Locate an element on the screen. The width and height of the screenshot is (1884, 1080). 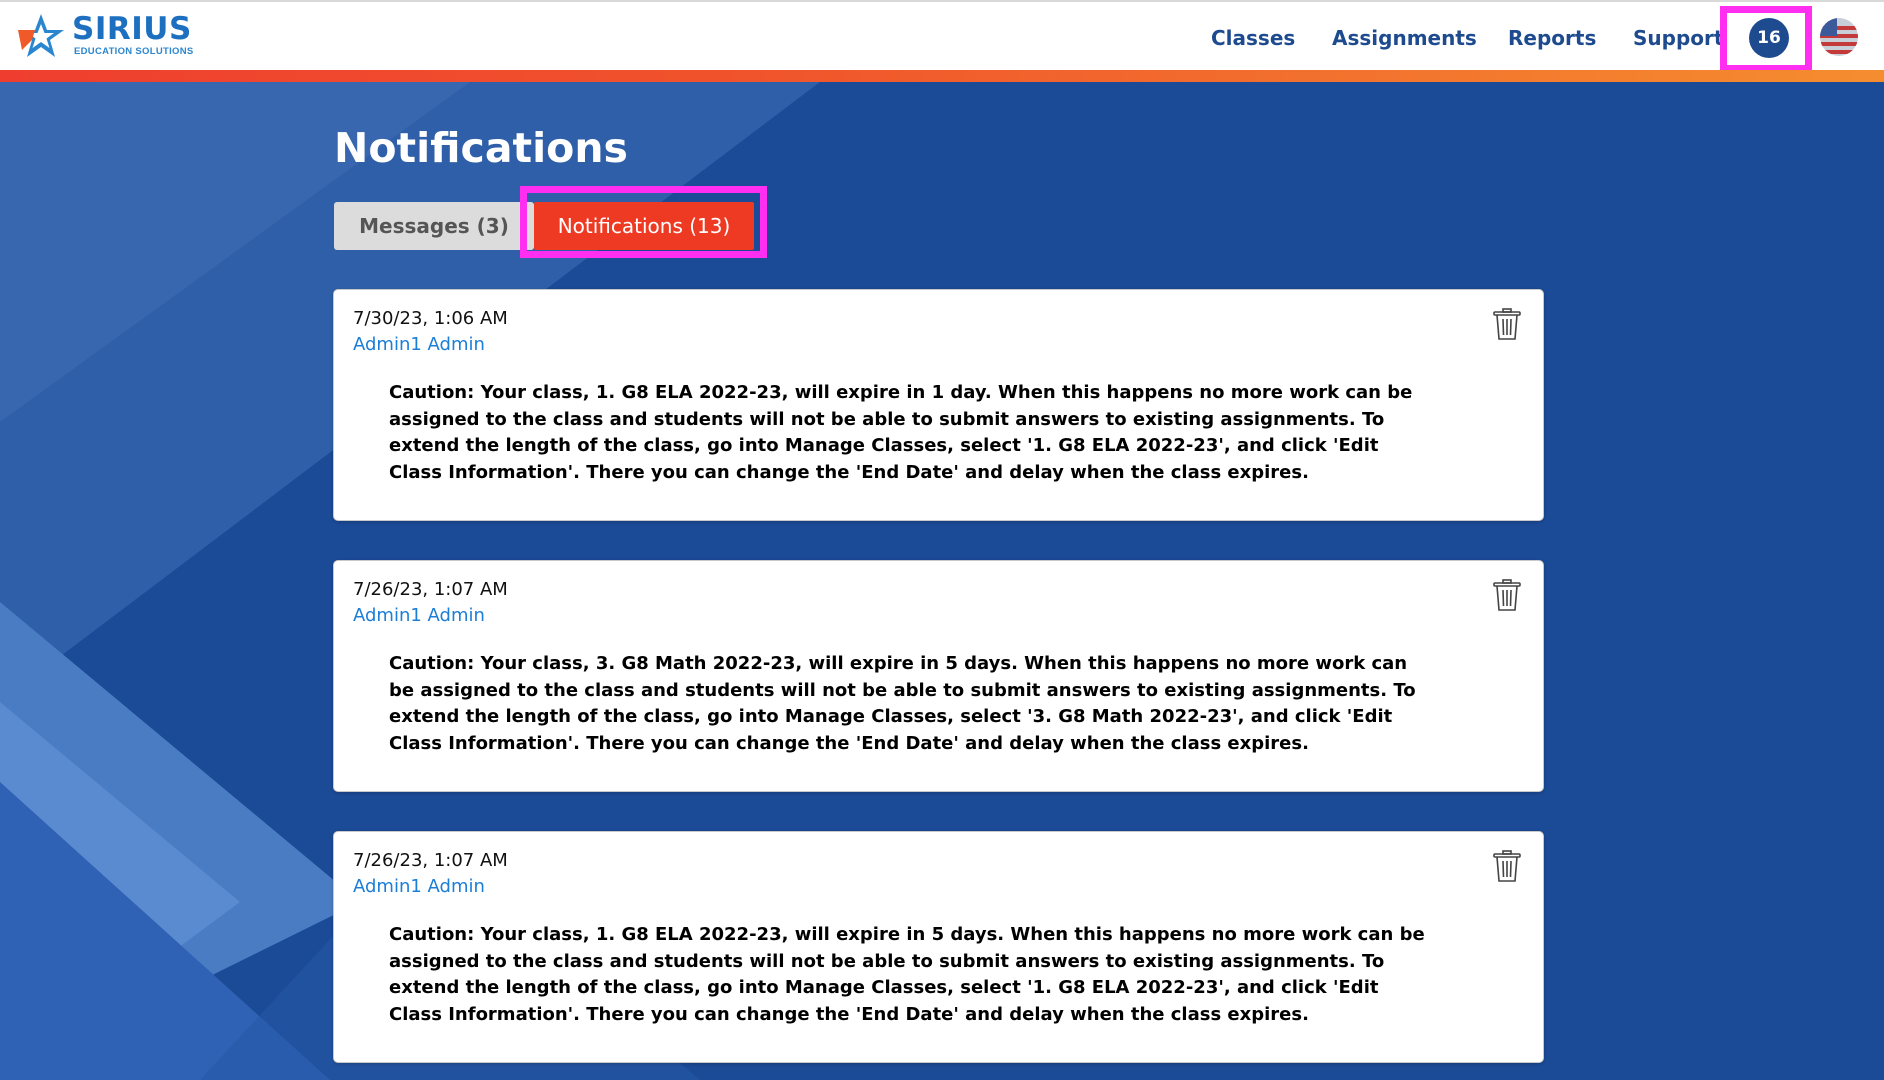
header-accent-stripe is located at coordinates (942, 76).